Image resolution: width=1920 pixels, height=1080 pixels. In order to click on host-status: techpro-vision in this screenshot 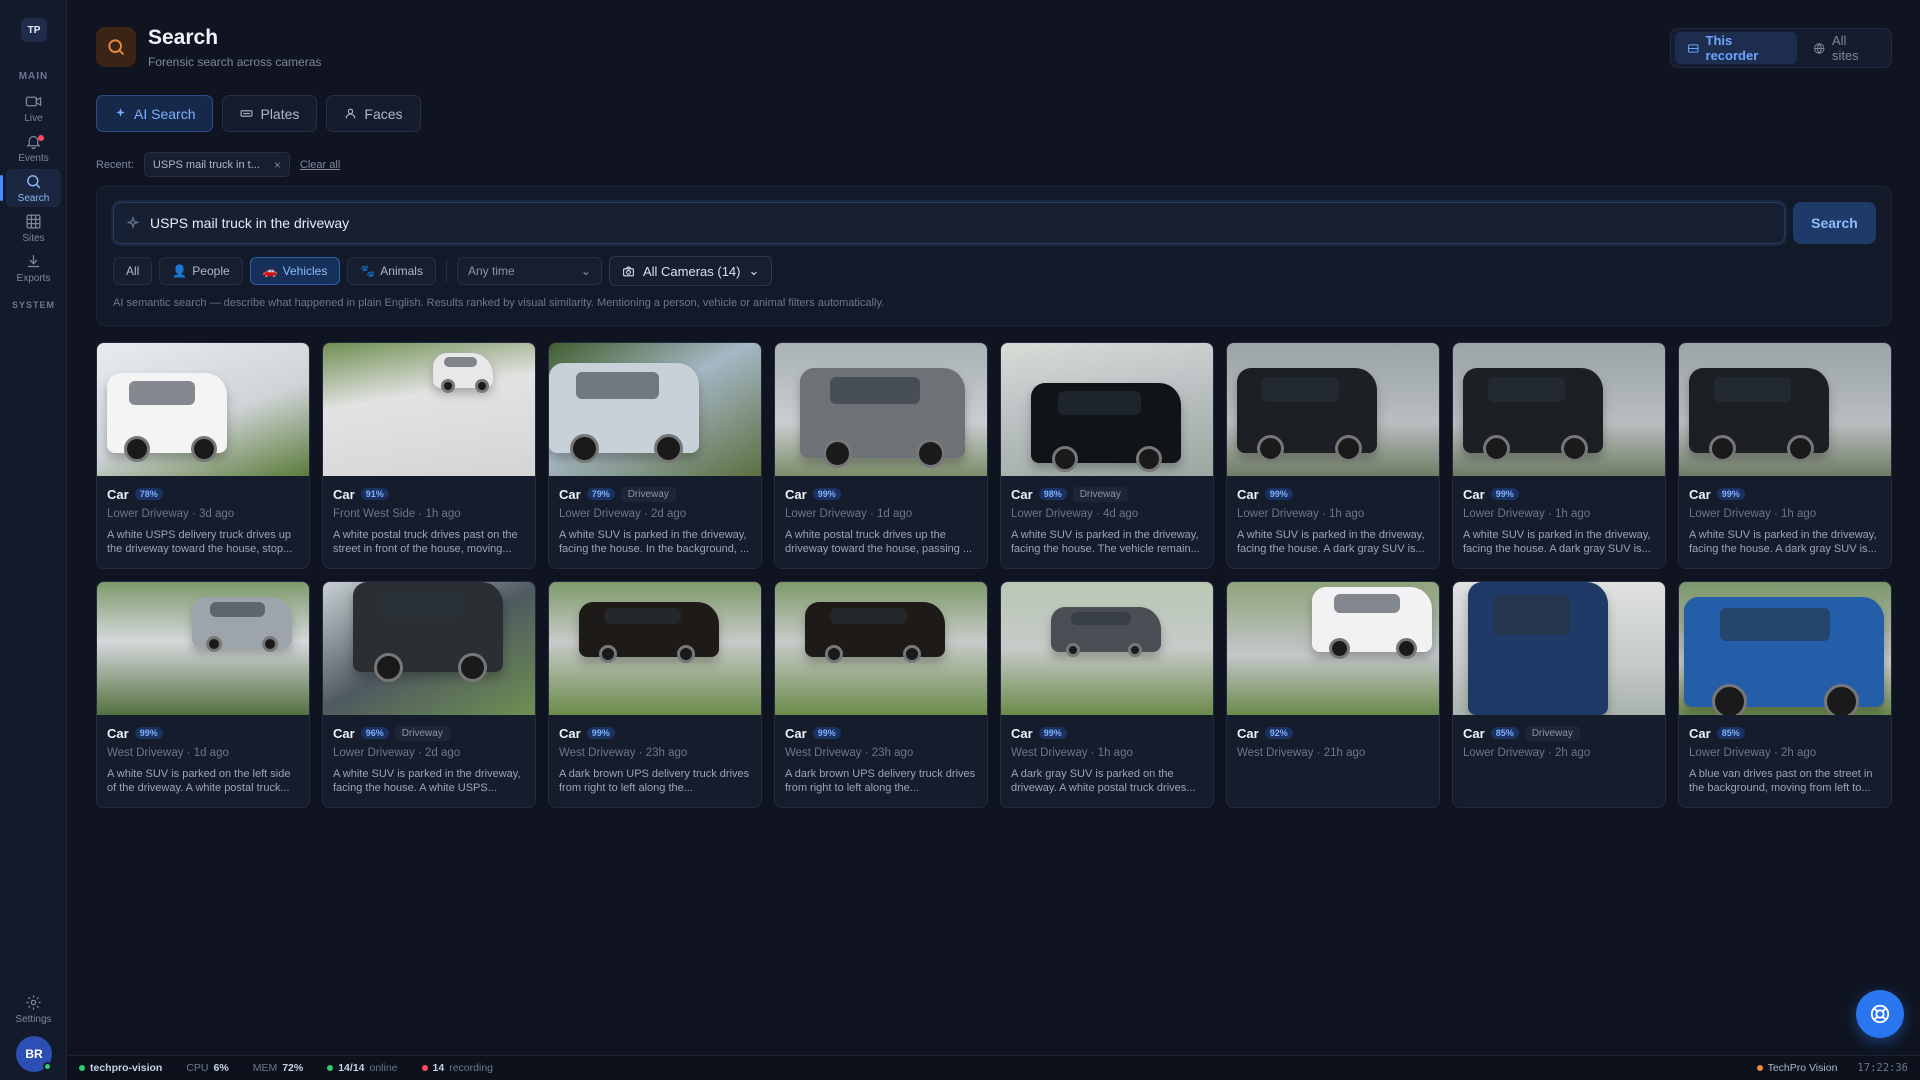, I will do `click(120, 1068)`.